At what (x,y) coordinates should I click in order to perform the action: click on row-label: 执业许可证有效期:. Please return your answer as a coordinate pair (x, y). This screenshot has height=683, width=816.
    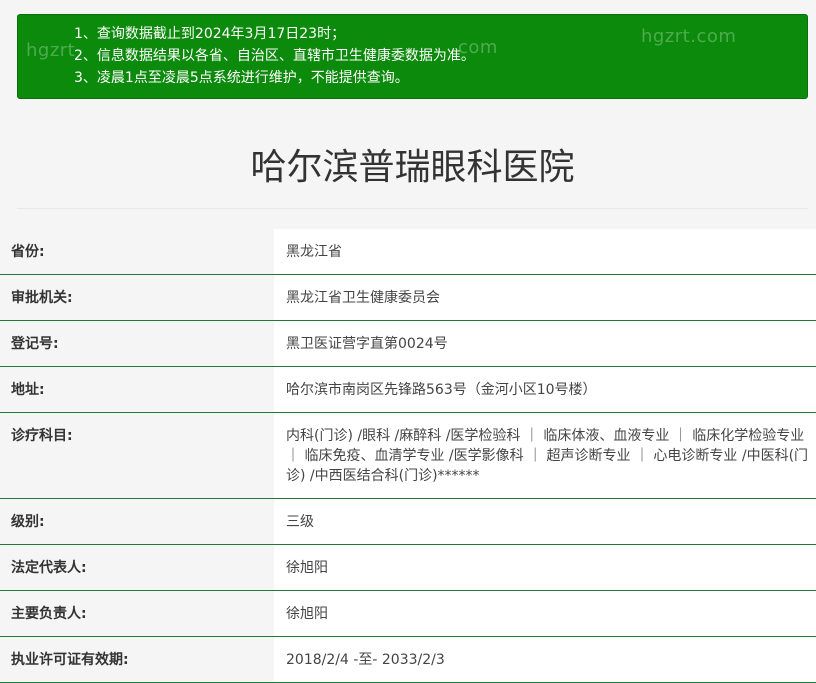
    Looking at the image, I should click on (137, 659).